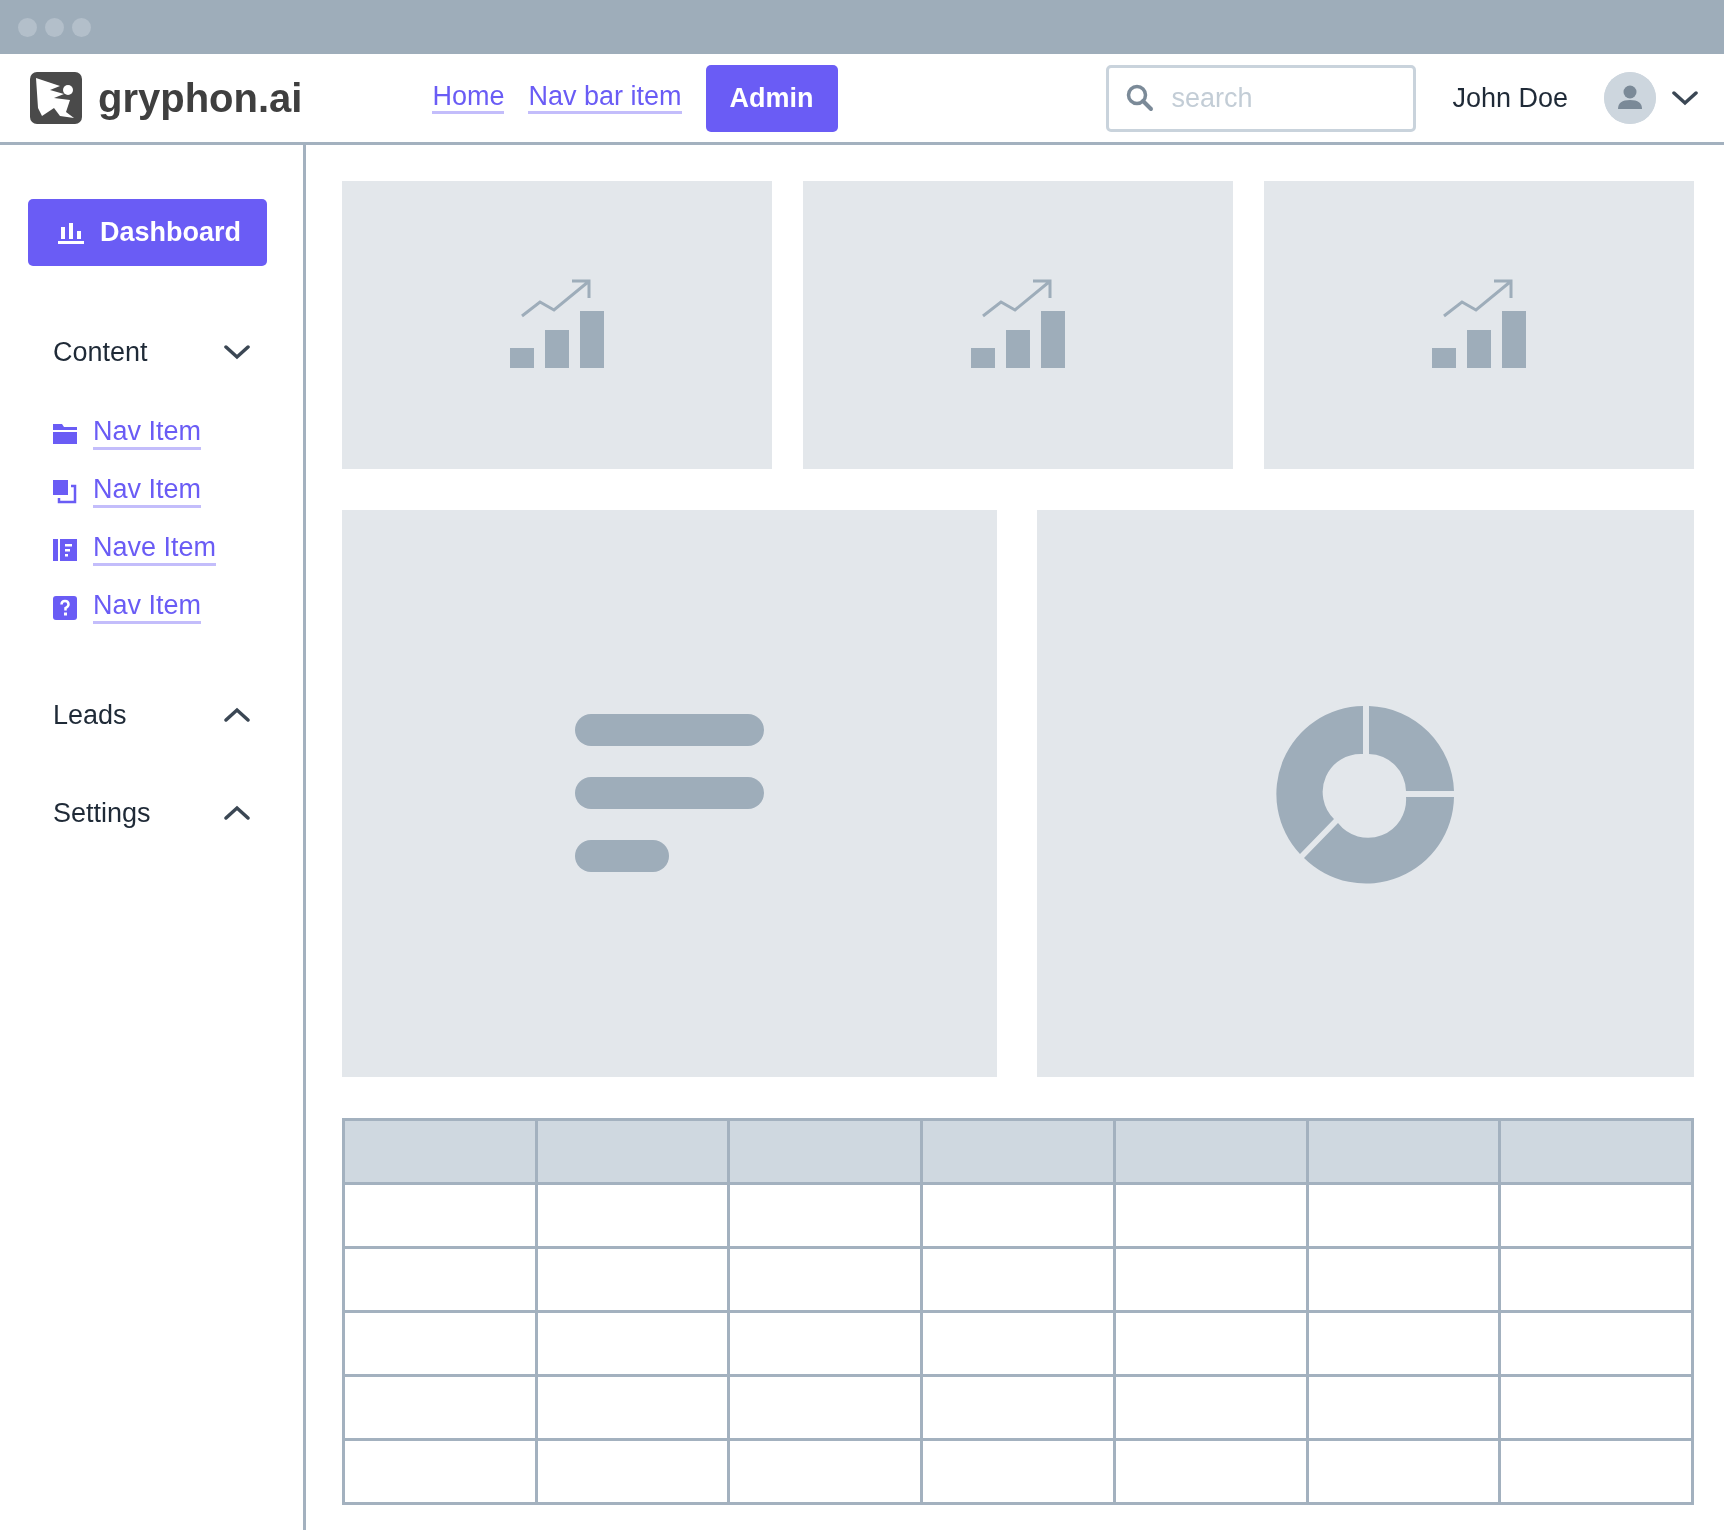 The width and height of the screenshot is (1724, 1530). Describe the element at coordinates (65, 433) in the screenshot. I see `folder-icon` at that location.